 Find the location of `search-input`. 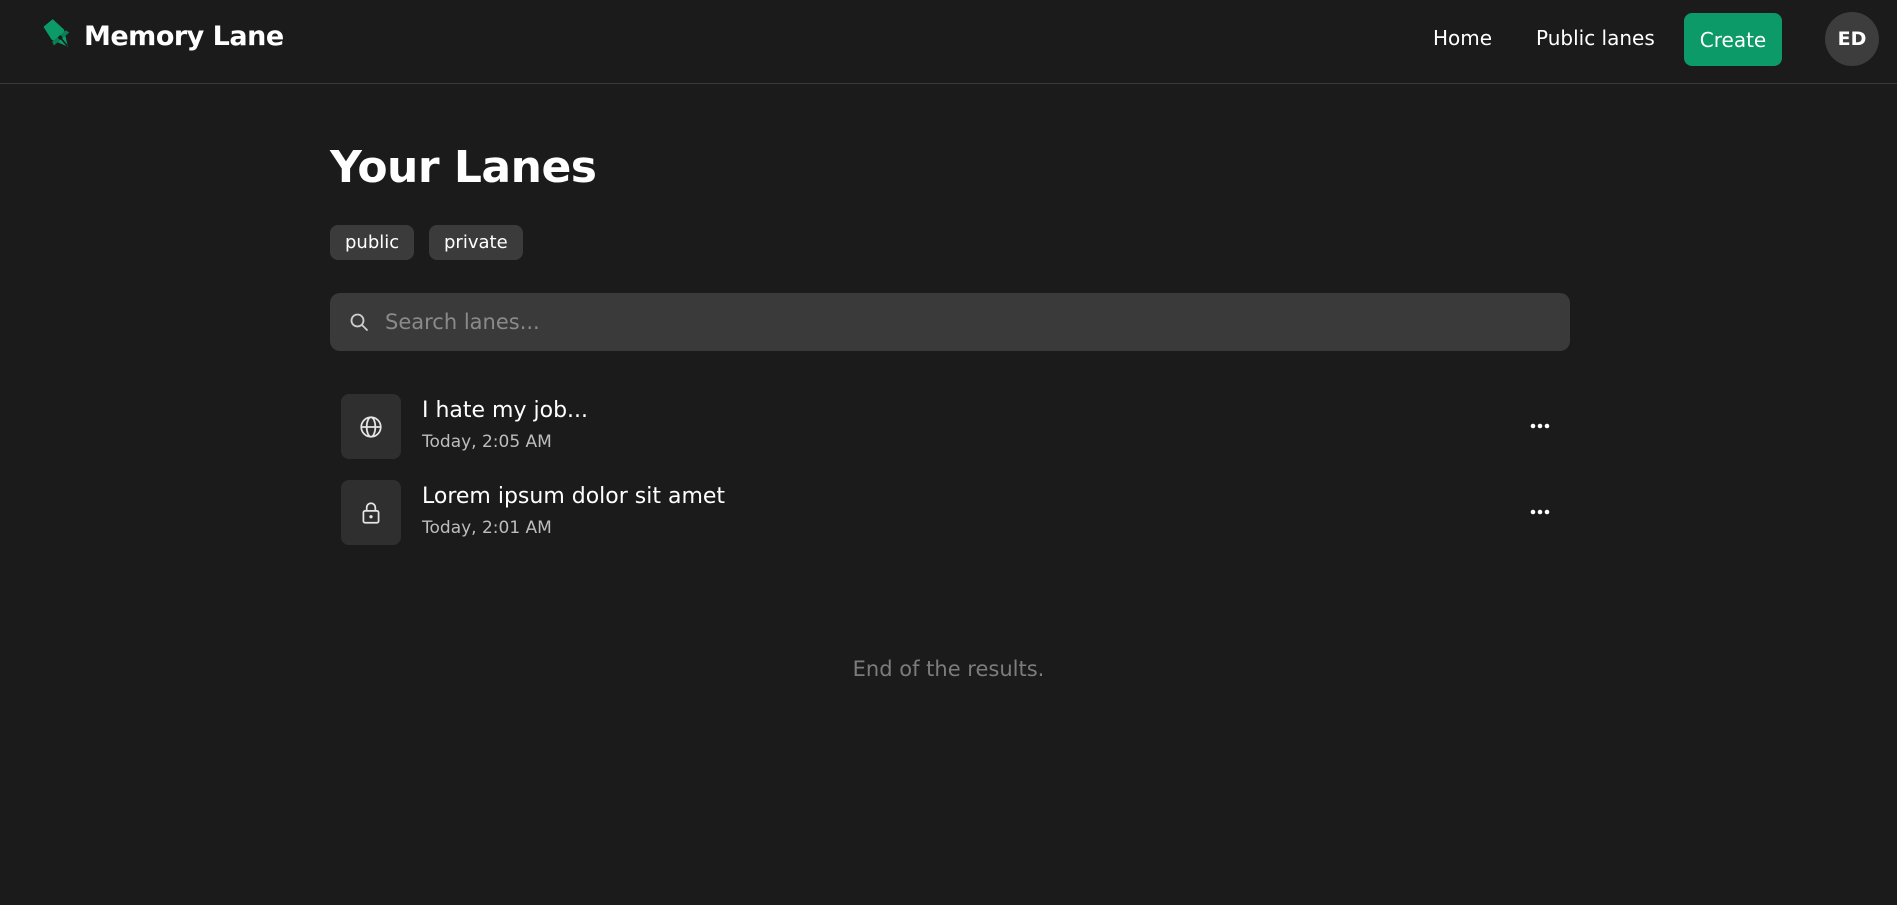

search-input is located at coordinates (970, 322).